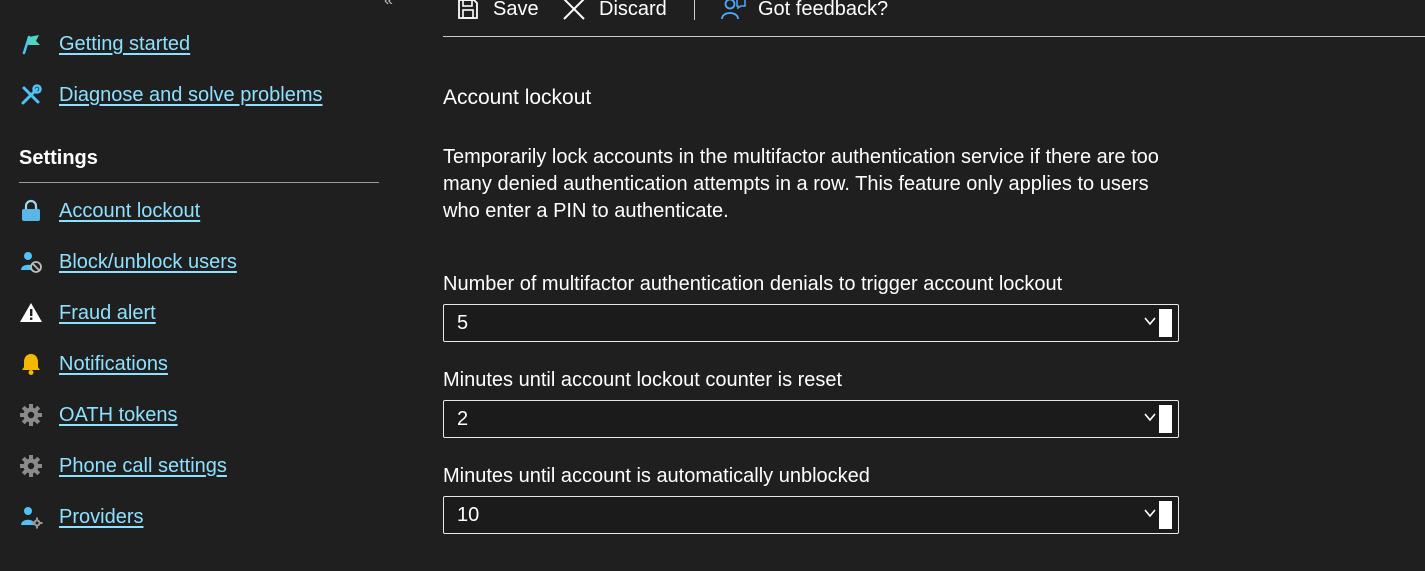 This screenshot has width=1425, height=571. I want to click on sidebar-item-label: Getting started, so click(125, 43).